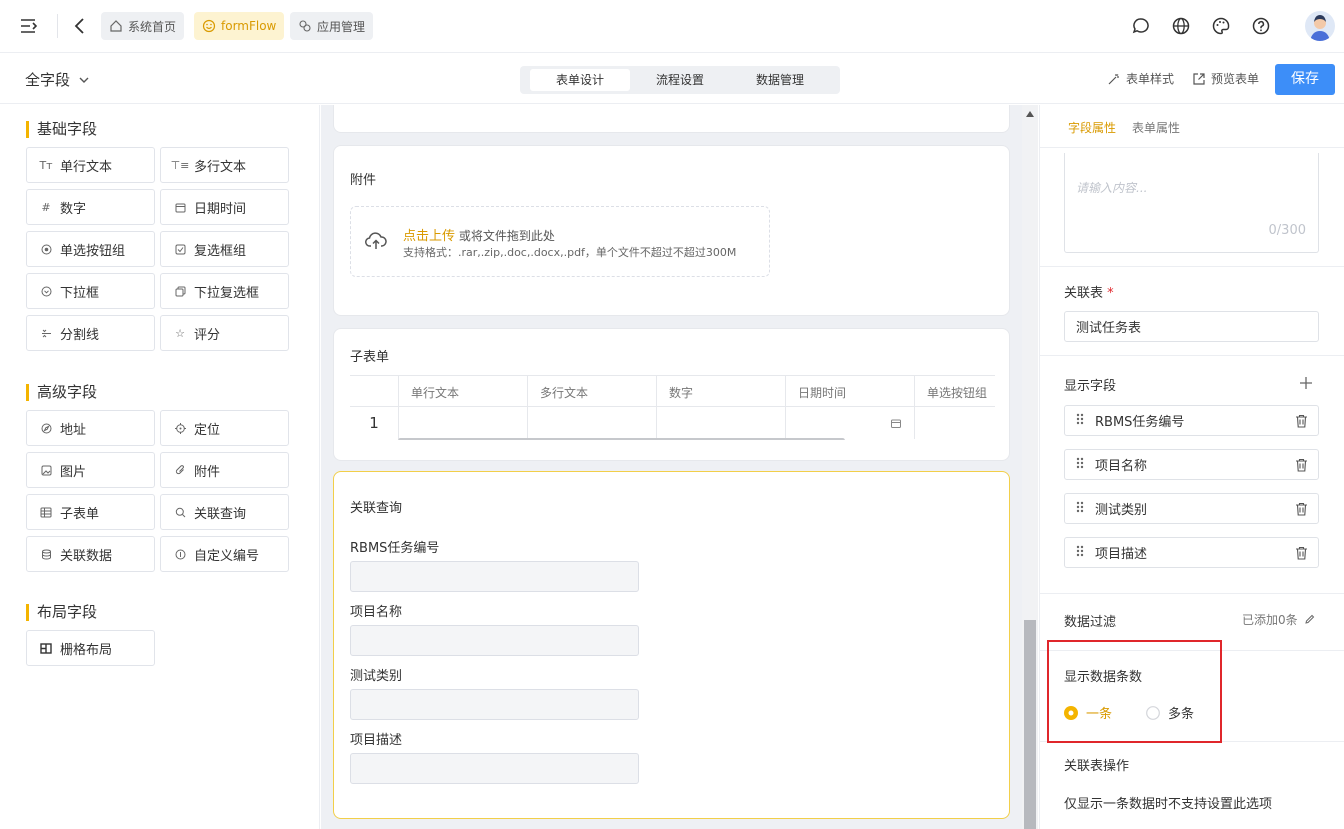 The width and height of the screenshot is (1344, 829). Describe the element at coordinates (224, 512) in the screenshot. I see `field-lookup: 关联查询` at that location.